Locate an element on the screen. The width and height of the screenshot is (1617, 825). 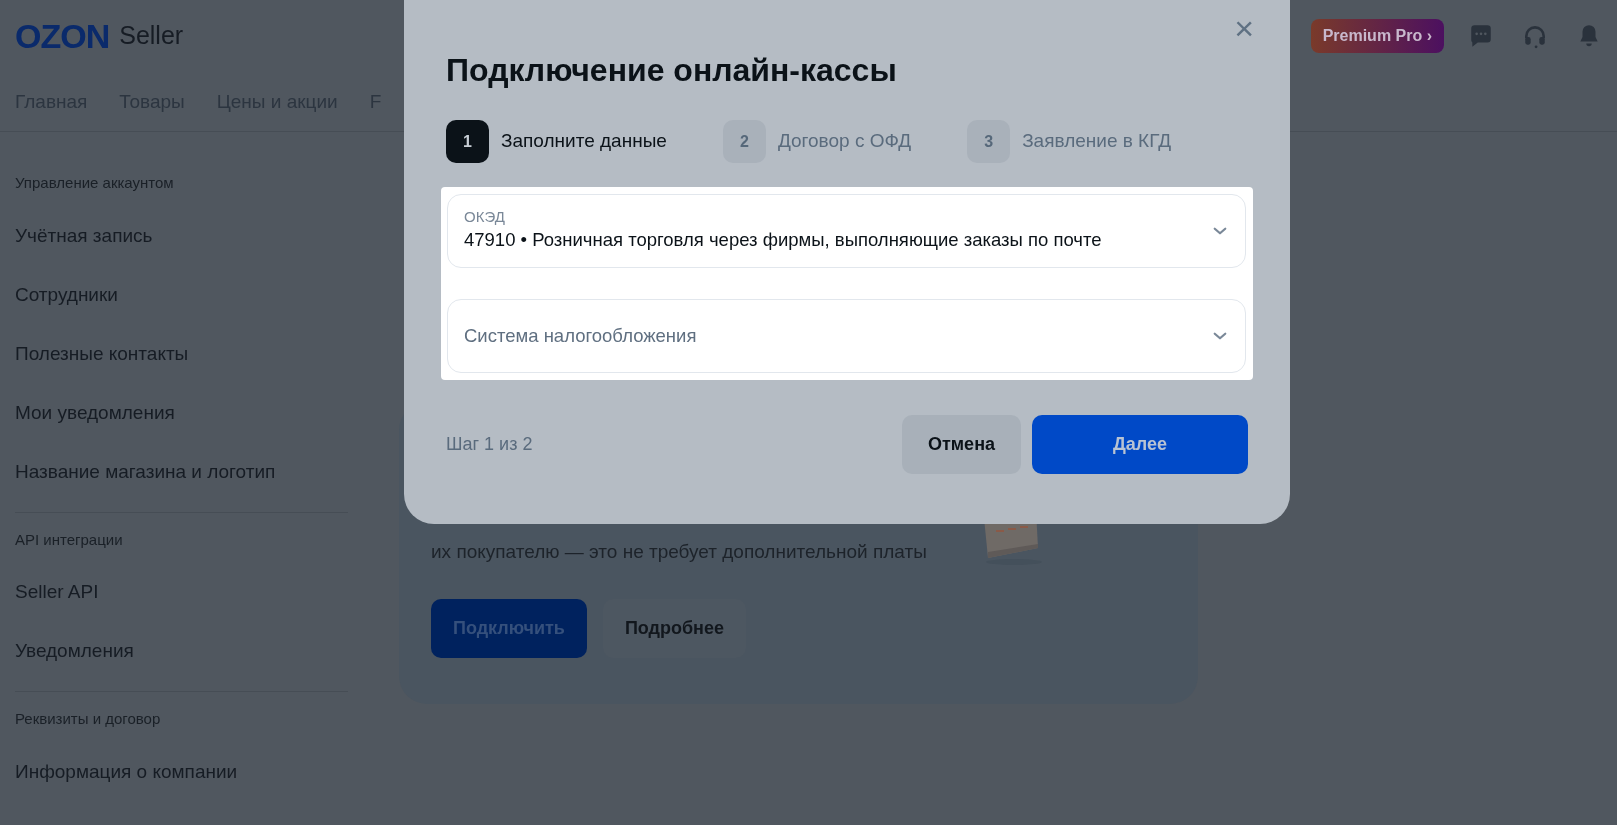
chat-icon is located at coordinates (1481, 36).